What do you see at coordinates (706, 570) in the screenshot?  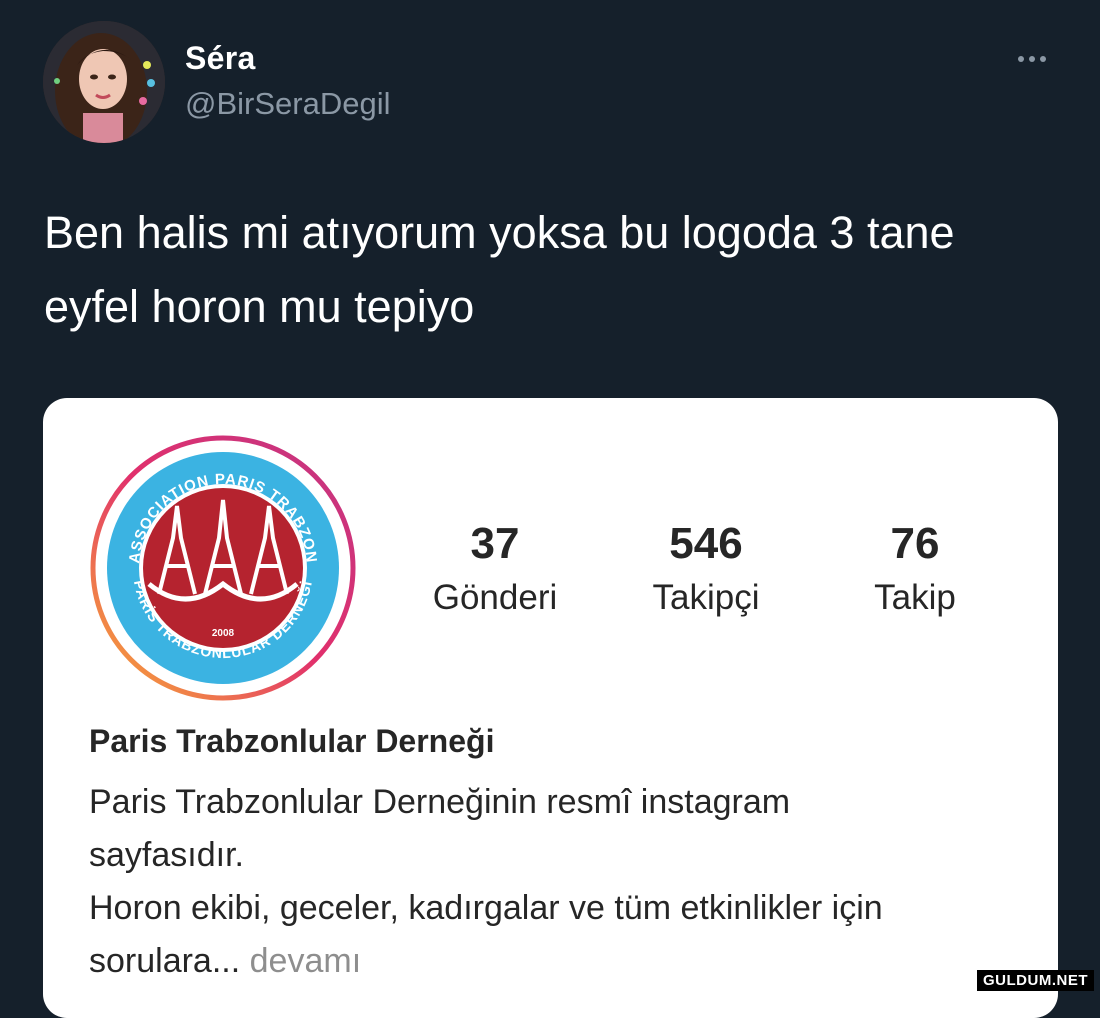 I see `followers-stat: 546 Takipçi` at bounding box center [706, 570].